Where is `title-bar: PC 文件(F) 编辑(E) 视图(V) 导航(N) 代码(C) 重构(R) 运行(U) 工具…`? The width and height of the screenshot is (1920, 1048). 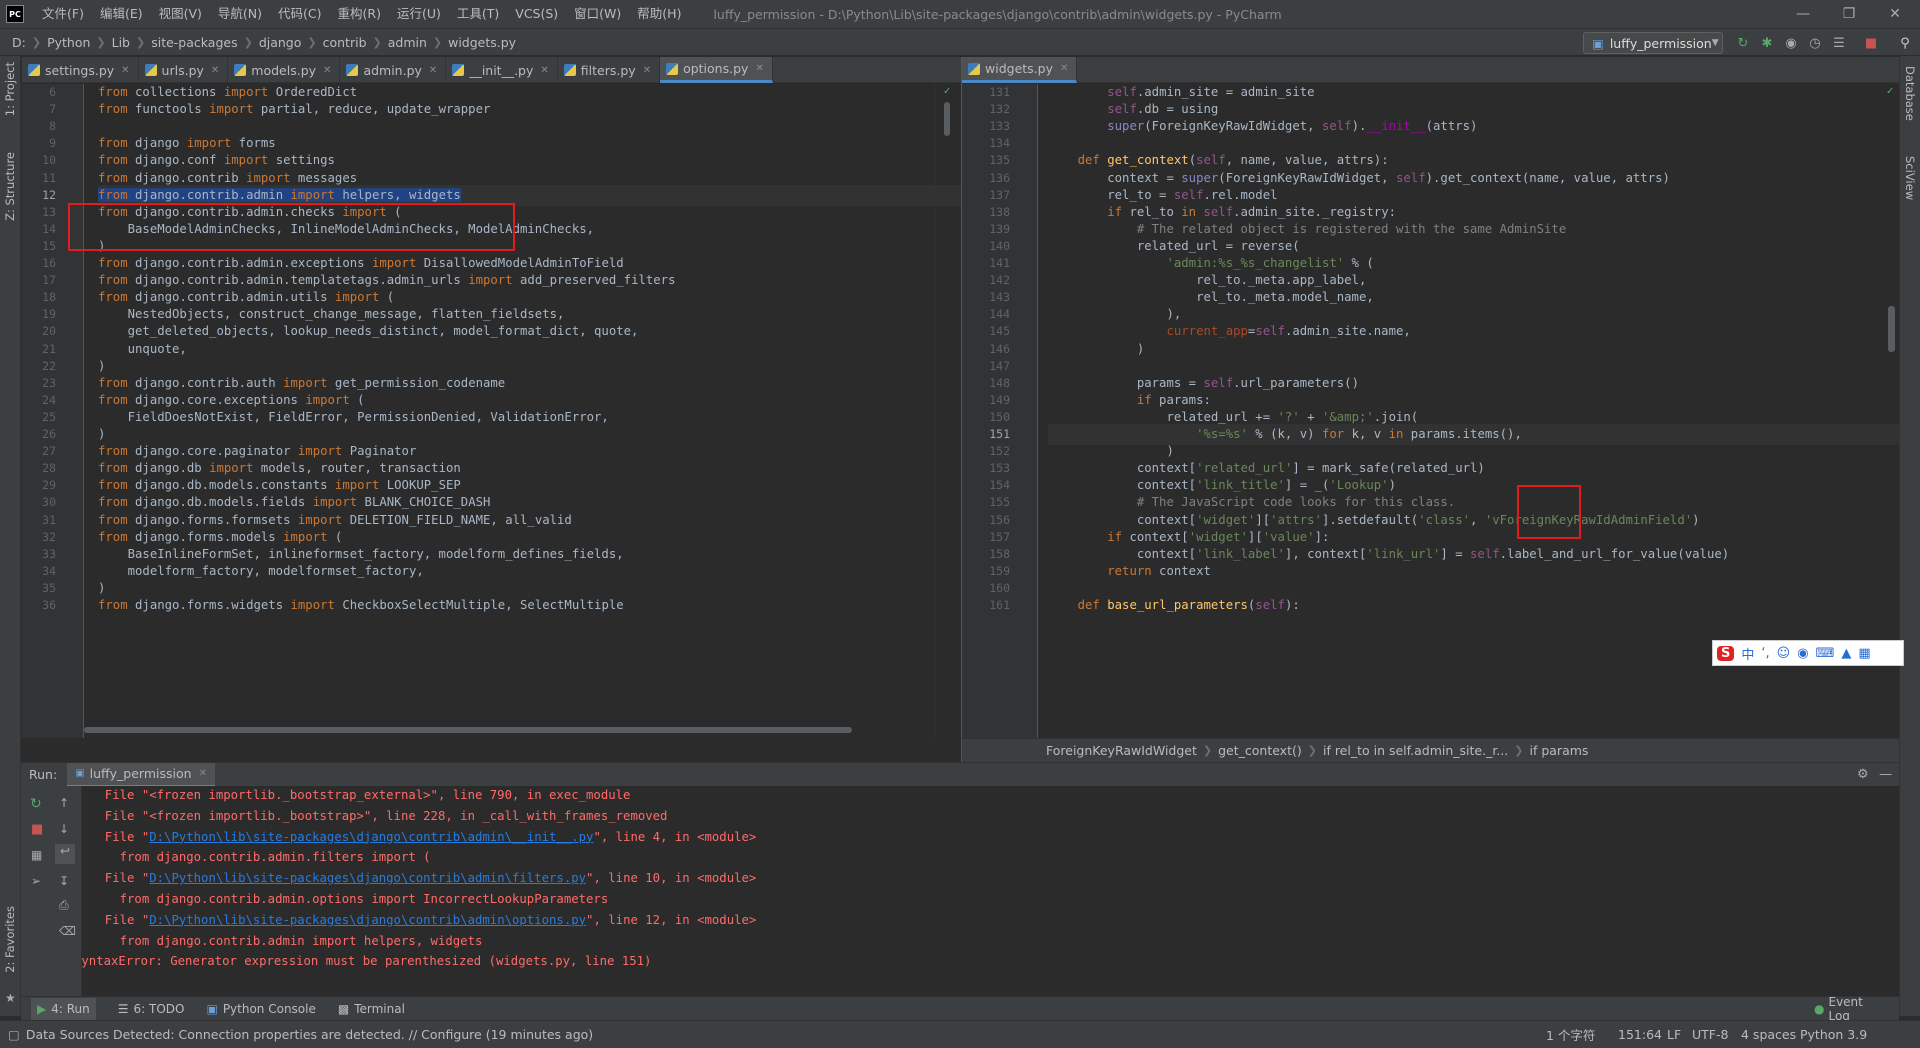
title-bar: PC 文件(F) 编辑(E) 视图(V) 导航(N) 代码(C) 重构(R) 运行(U) 工具… is located at coordinates (960, 14).